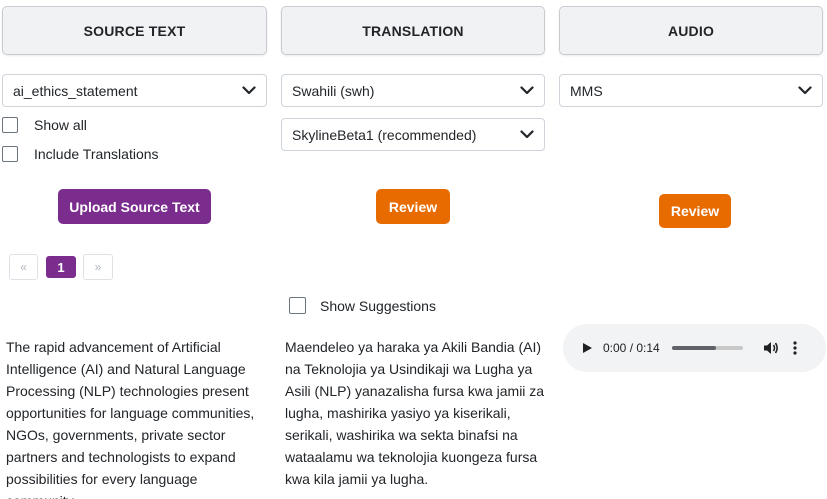 This screenshot has width=827, height=499. I want to click on model-select: SkylineBeta1 (recommended), so click(413, 134).